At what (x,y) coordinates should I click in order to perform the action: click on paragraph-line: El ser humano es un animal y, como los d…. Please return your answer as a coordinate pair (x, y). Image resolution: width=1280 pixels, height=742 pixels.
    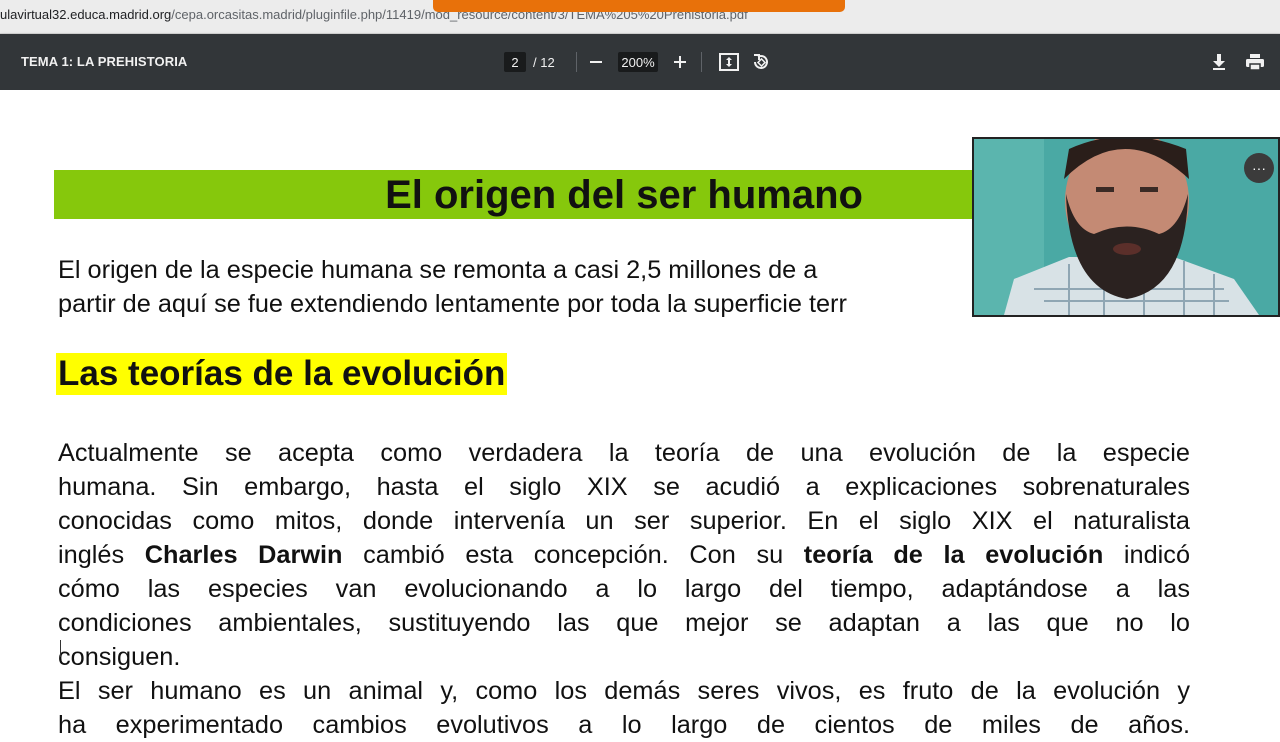
    Looking at the image, I should click on (624, 691).